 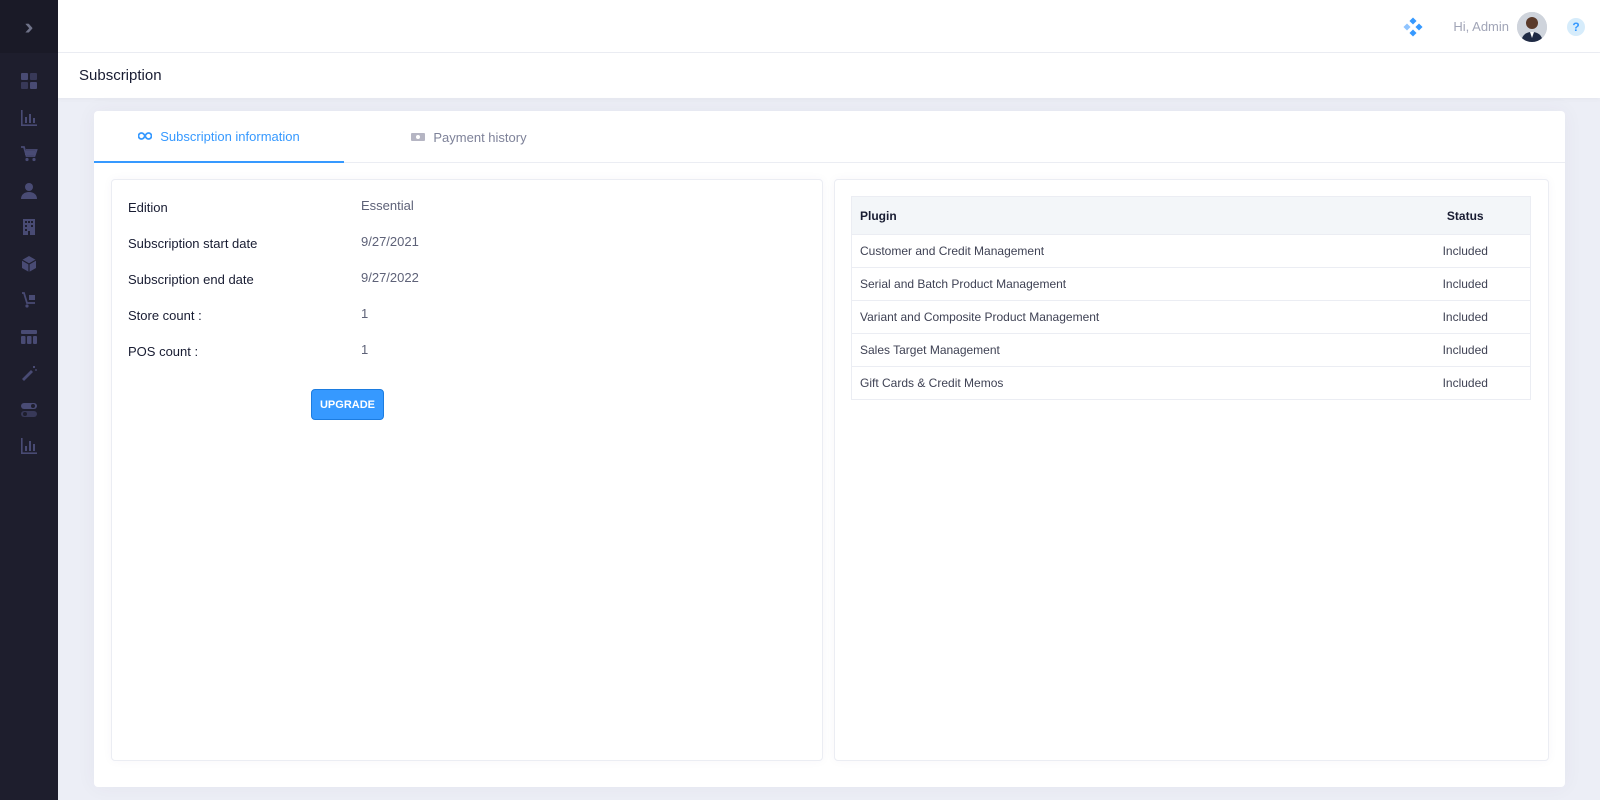 I want to click on sidebar-item-analytics, so click(x=29, y=446).